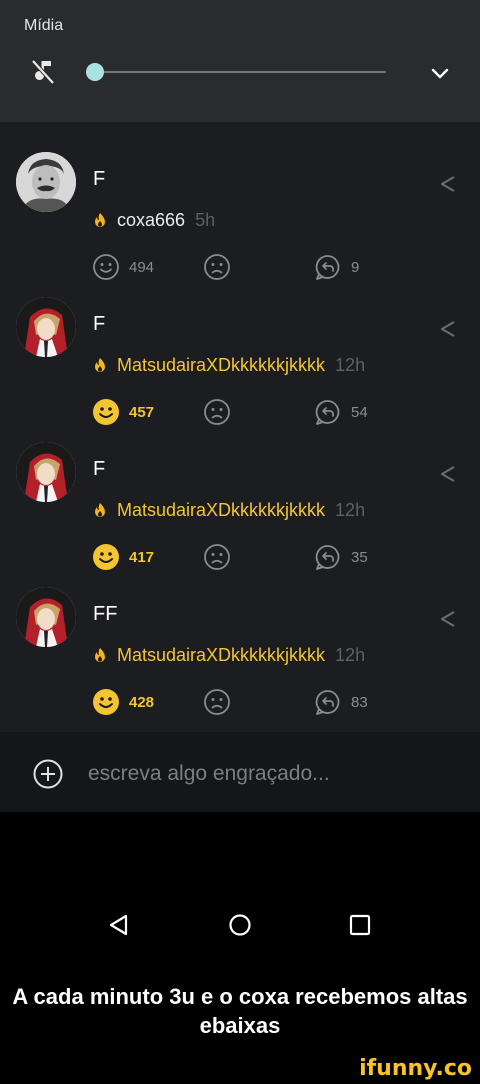 This screenshot has width=480, height=1084. Describe the element at coordinates (240, 702) in the screenshot. I see `comment-actions: 428 83` at that location.